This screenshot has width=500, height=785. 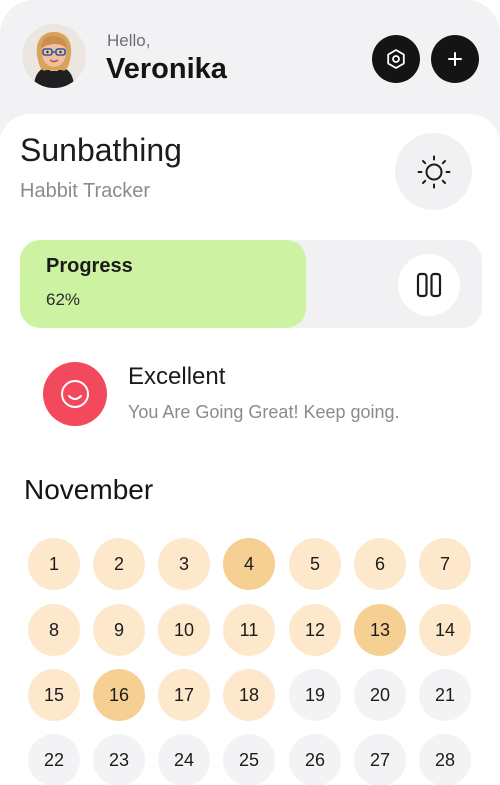 What do you see at coordinates (264, 412) in the screenshot?
I see `status-message: You Are Going Great! Keep going.` at bounding box center [264, 412].